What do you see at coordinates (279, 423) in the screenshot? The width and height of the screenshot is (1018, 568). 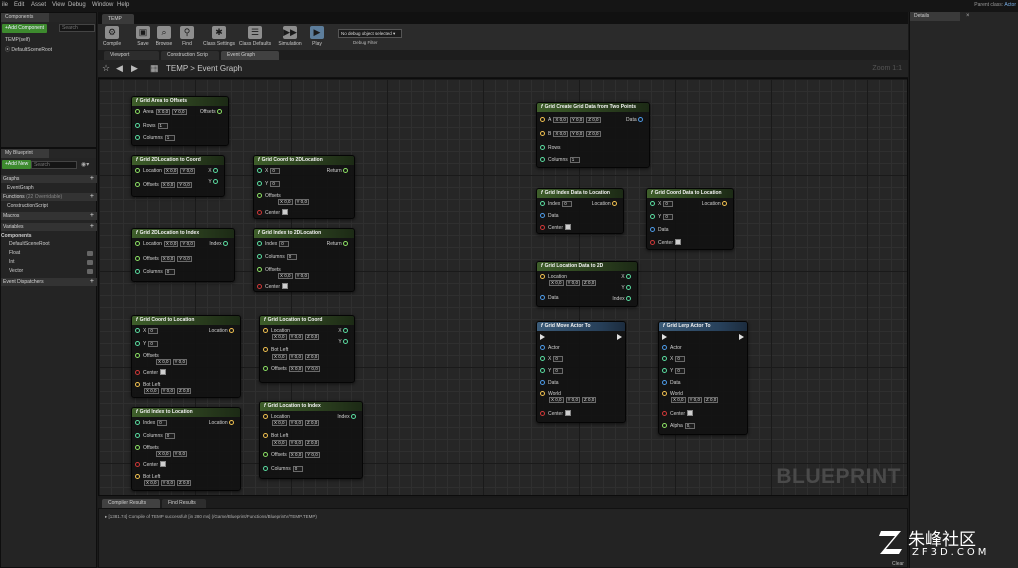 I see `location-x-field: X 0,0` at bounding box center [279, 423].